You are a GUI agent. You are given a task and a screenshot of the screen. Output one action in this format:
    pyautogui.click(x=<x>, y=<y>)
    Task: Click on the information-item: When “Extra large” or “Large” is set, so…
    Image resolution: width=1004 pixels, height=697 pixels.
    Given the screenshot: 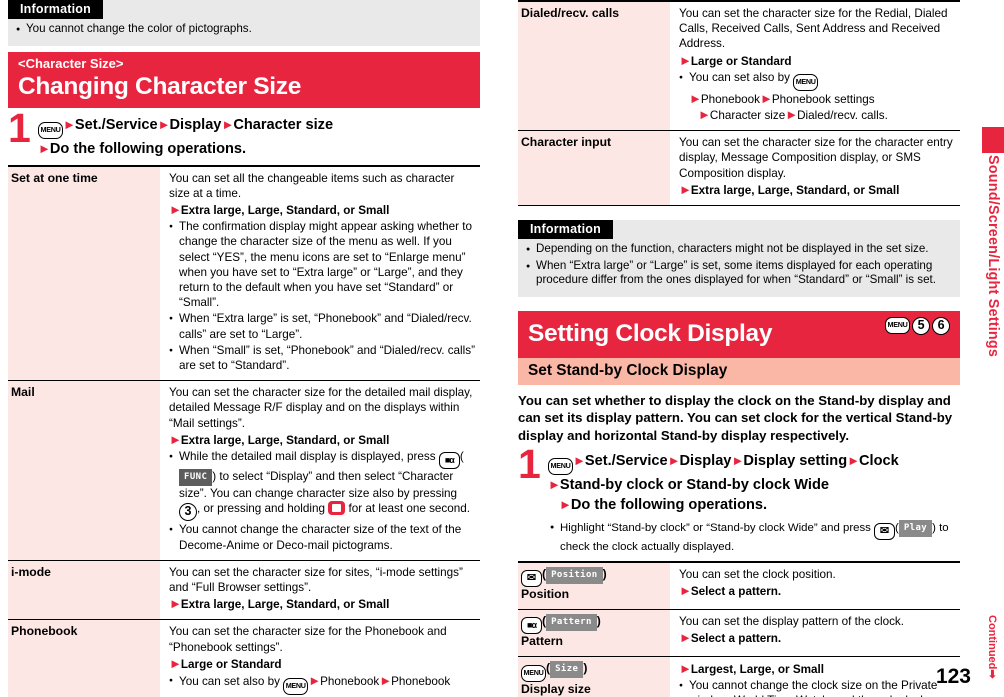 What is the action you would take?
    pyautogui.click(x=739, y=273)
    